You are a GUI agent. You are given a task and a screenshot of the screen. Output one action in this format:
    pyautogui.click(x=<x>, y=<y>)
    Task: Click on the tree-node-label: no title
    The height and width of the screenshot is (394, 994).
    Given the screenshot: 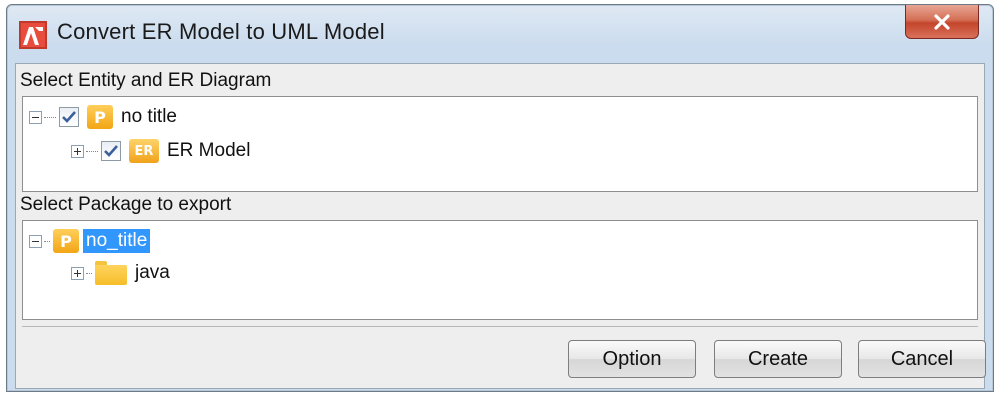 What is the action you would take?
    pyautogui.click(x=149, y=116)
    